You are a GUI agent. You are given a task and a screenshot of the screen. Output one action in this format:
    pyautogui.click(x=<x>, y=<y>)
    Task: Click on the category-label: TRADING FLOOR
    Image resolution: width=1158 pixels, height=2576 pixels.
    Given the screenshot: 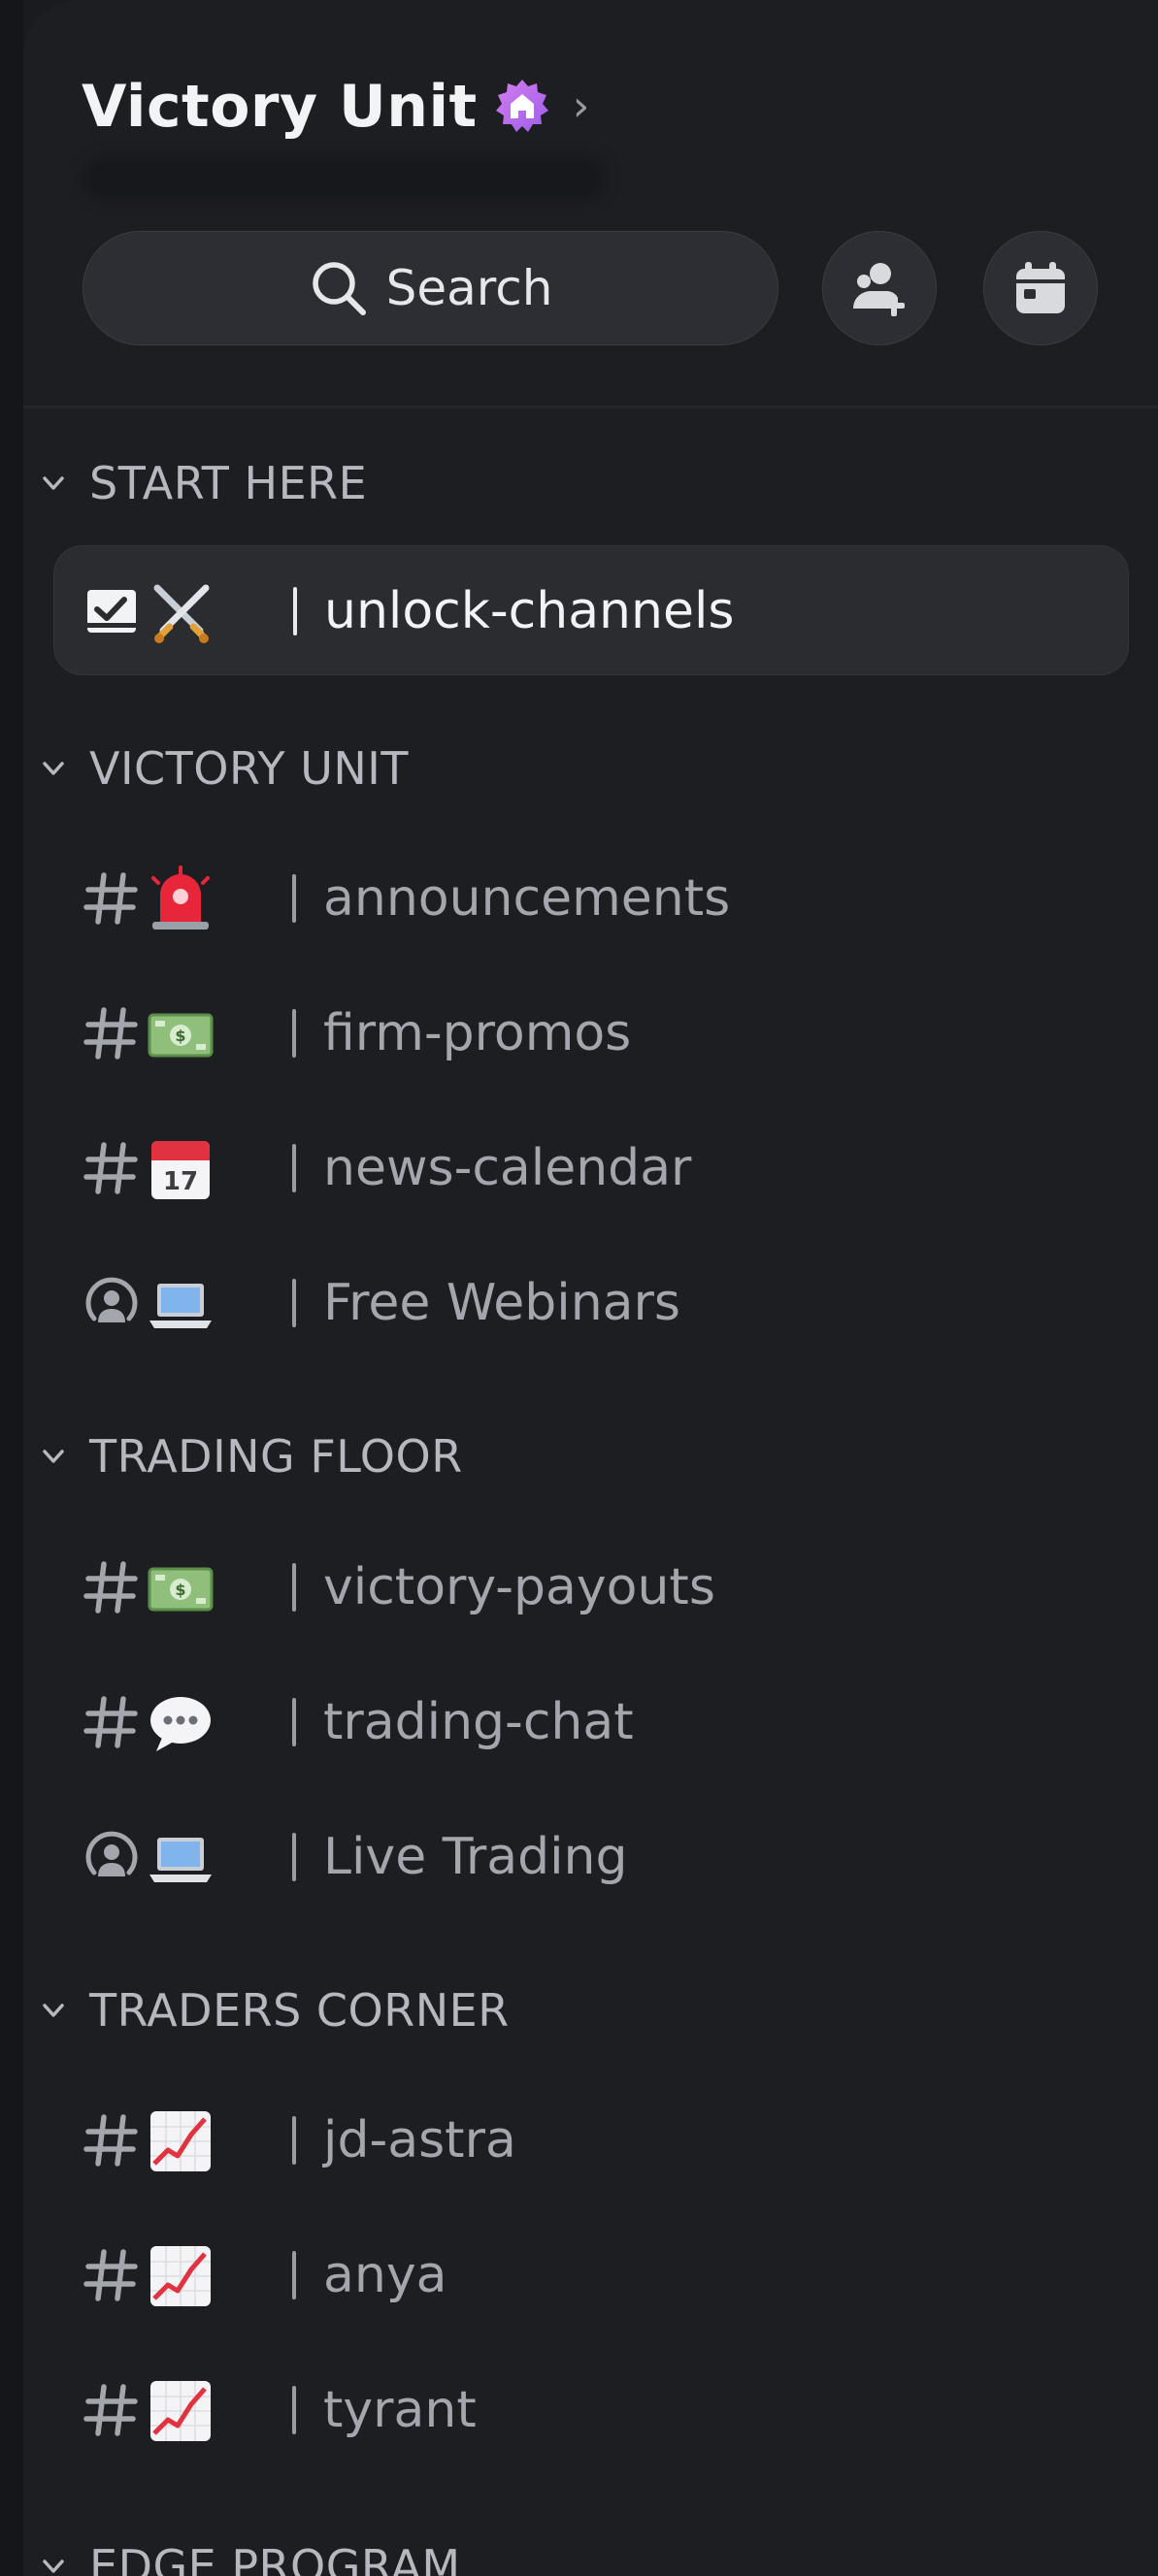 What is the action you would take?
    pyautogui.click(x=276, y=1456)
    